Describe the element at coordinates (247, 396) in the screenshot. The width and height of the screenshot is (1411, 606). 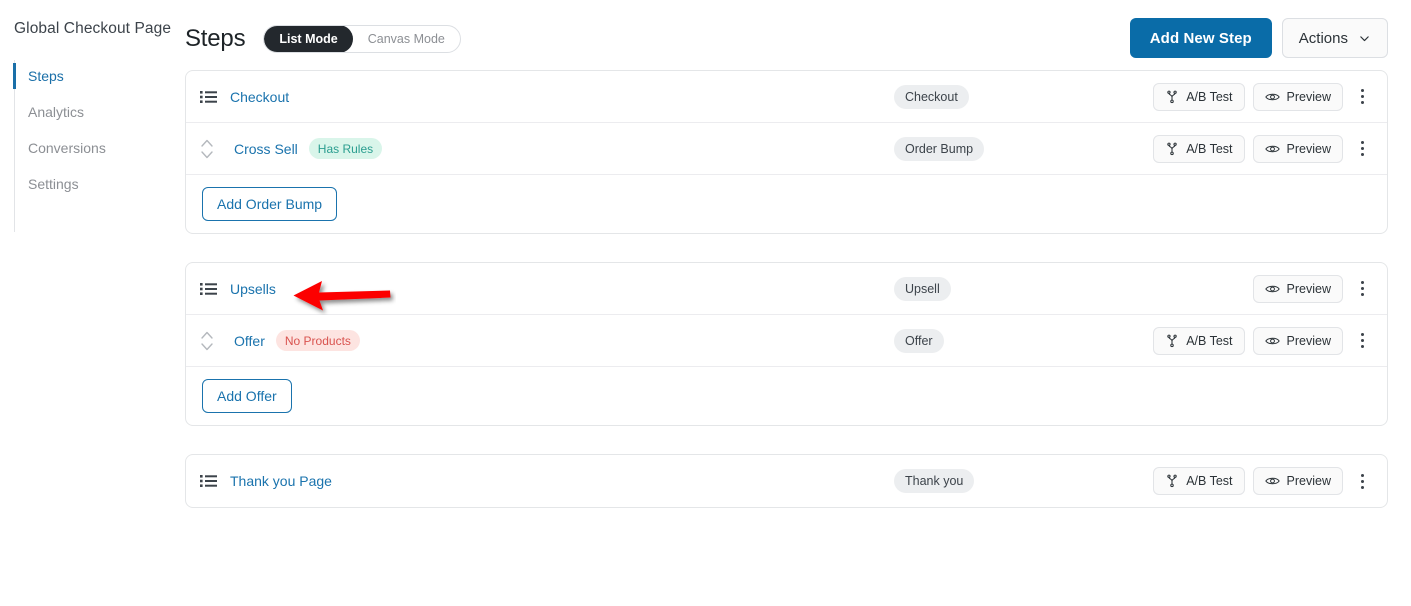
I see `add-offer-button: Add Offer` at that location.